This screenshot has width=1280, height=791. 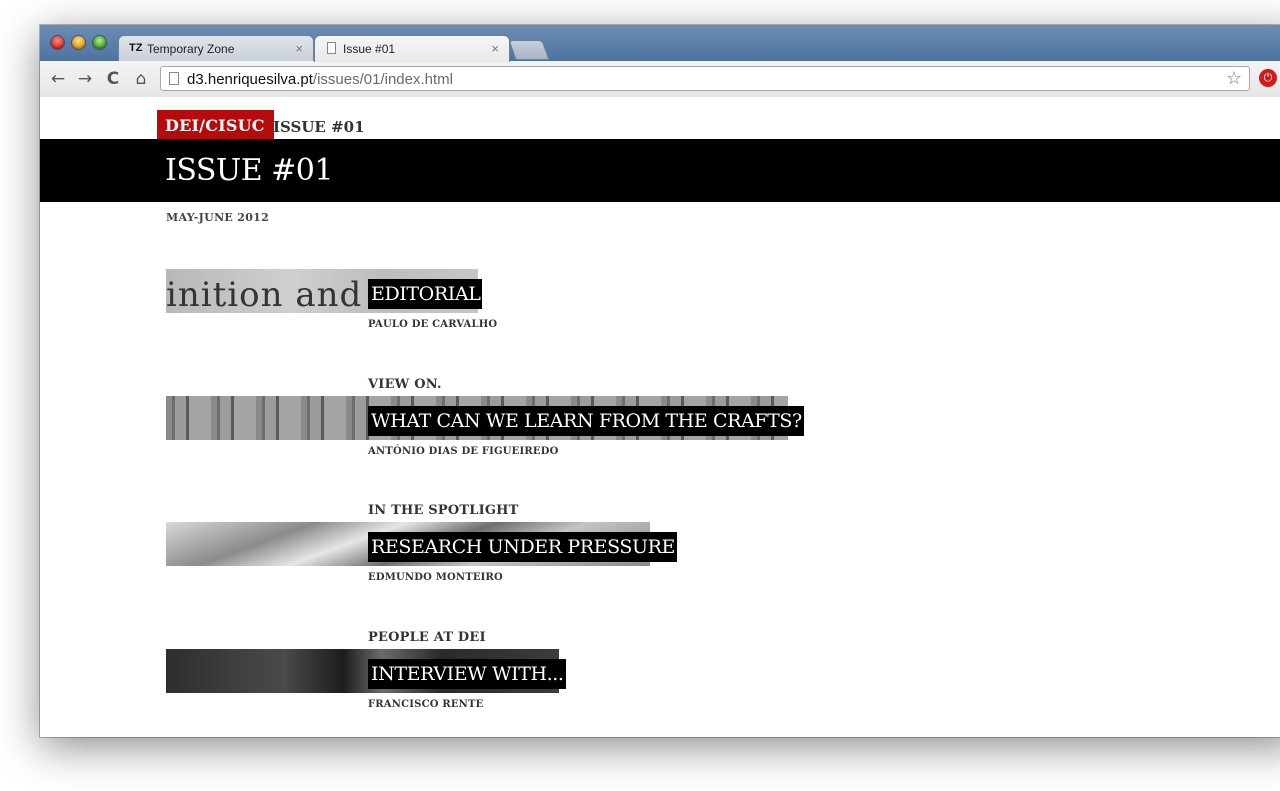 What do you see at coordinates (705, 78) in the screenshot?
I see `address-bar: d3.henriquesilva.pt/issues/01/index.html` at bounding box center [705, 78].